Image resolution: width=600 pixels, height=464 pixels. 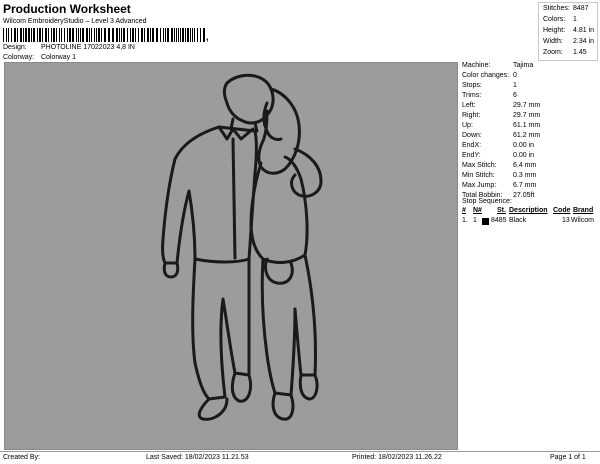 I want to click on summary-row: Stitches: 8487, so click(x=566, y=8).